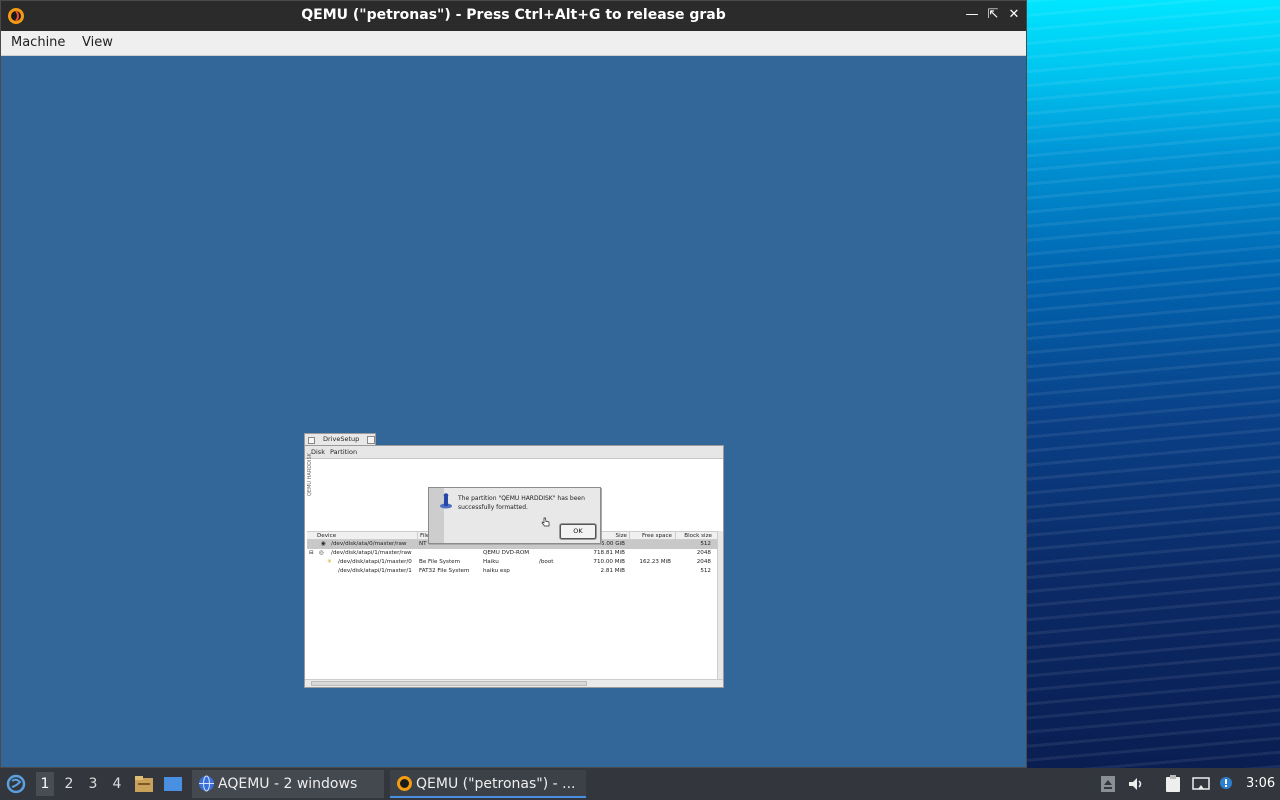 Image resolution: width=1280 pixels, height=800 pixels. I want to click on maximize-icon: ⇱, so click(993, 15).